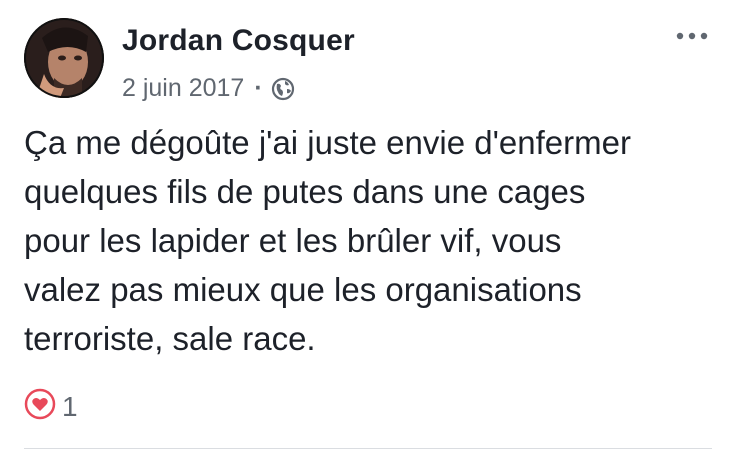 The height and width of the screenshot is (456, 736). What do you see at coordinates (305, 191) in the screenshot?
I see `post-text-line: quelques fils de putes dans une cages` at bounding box center [305, 191].